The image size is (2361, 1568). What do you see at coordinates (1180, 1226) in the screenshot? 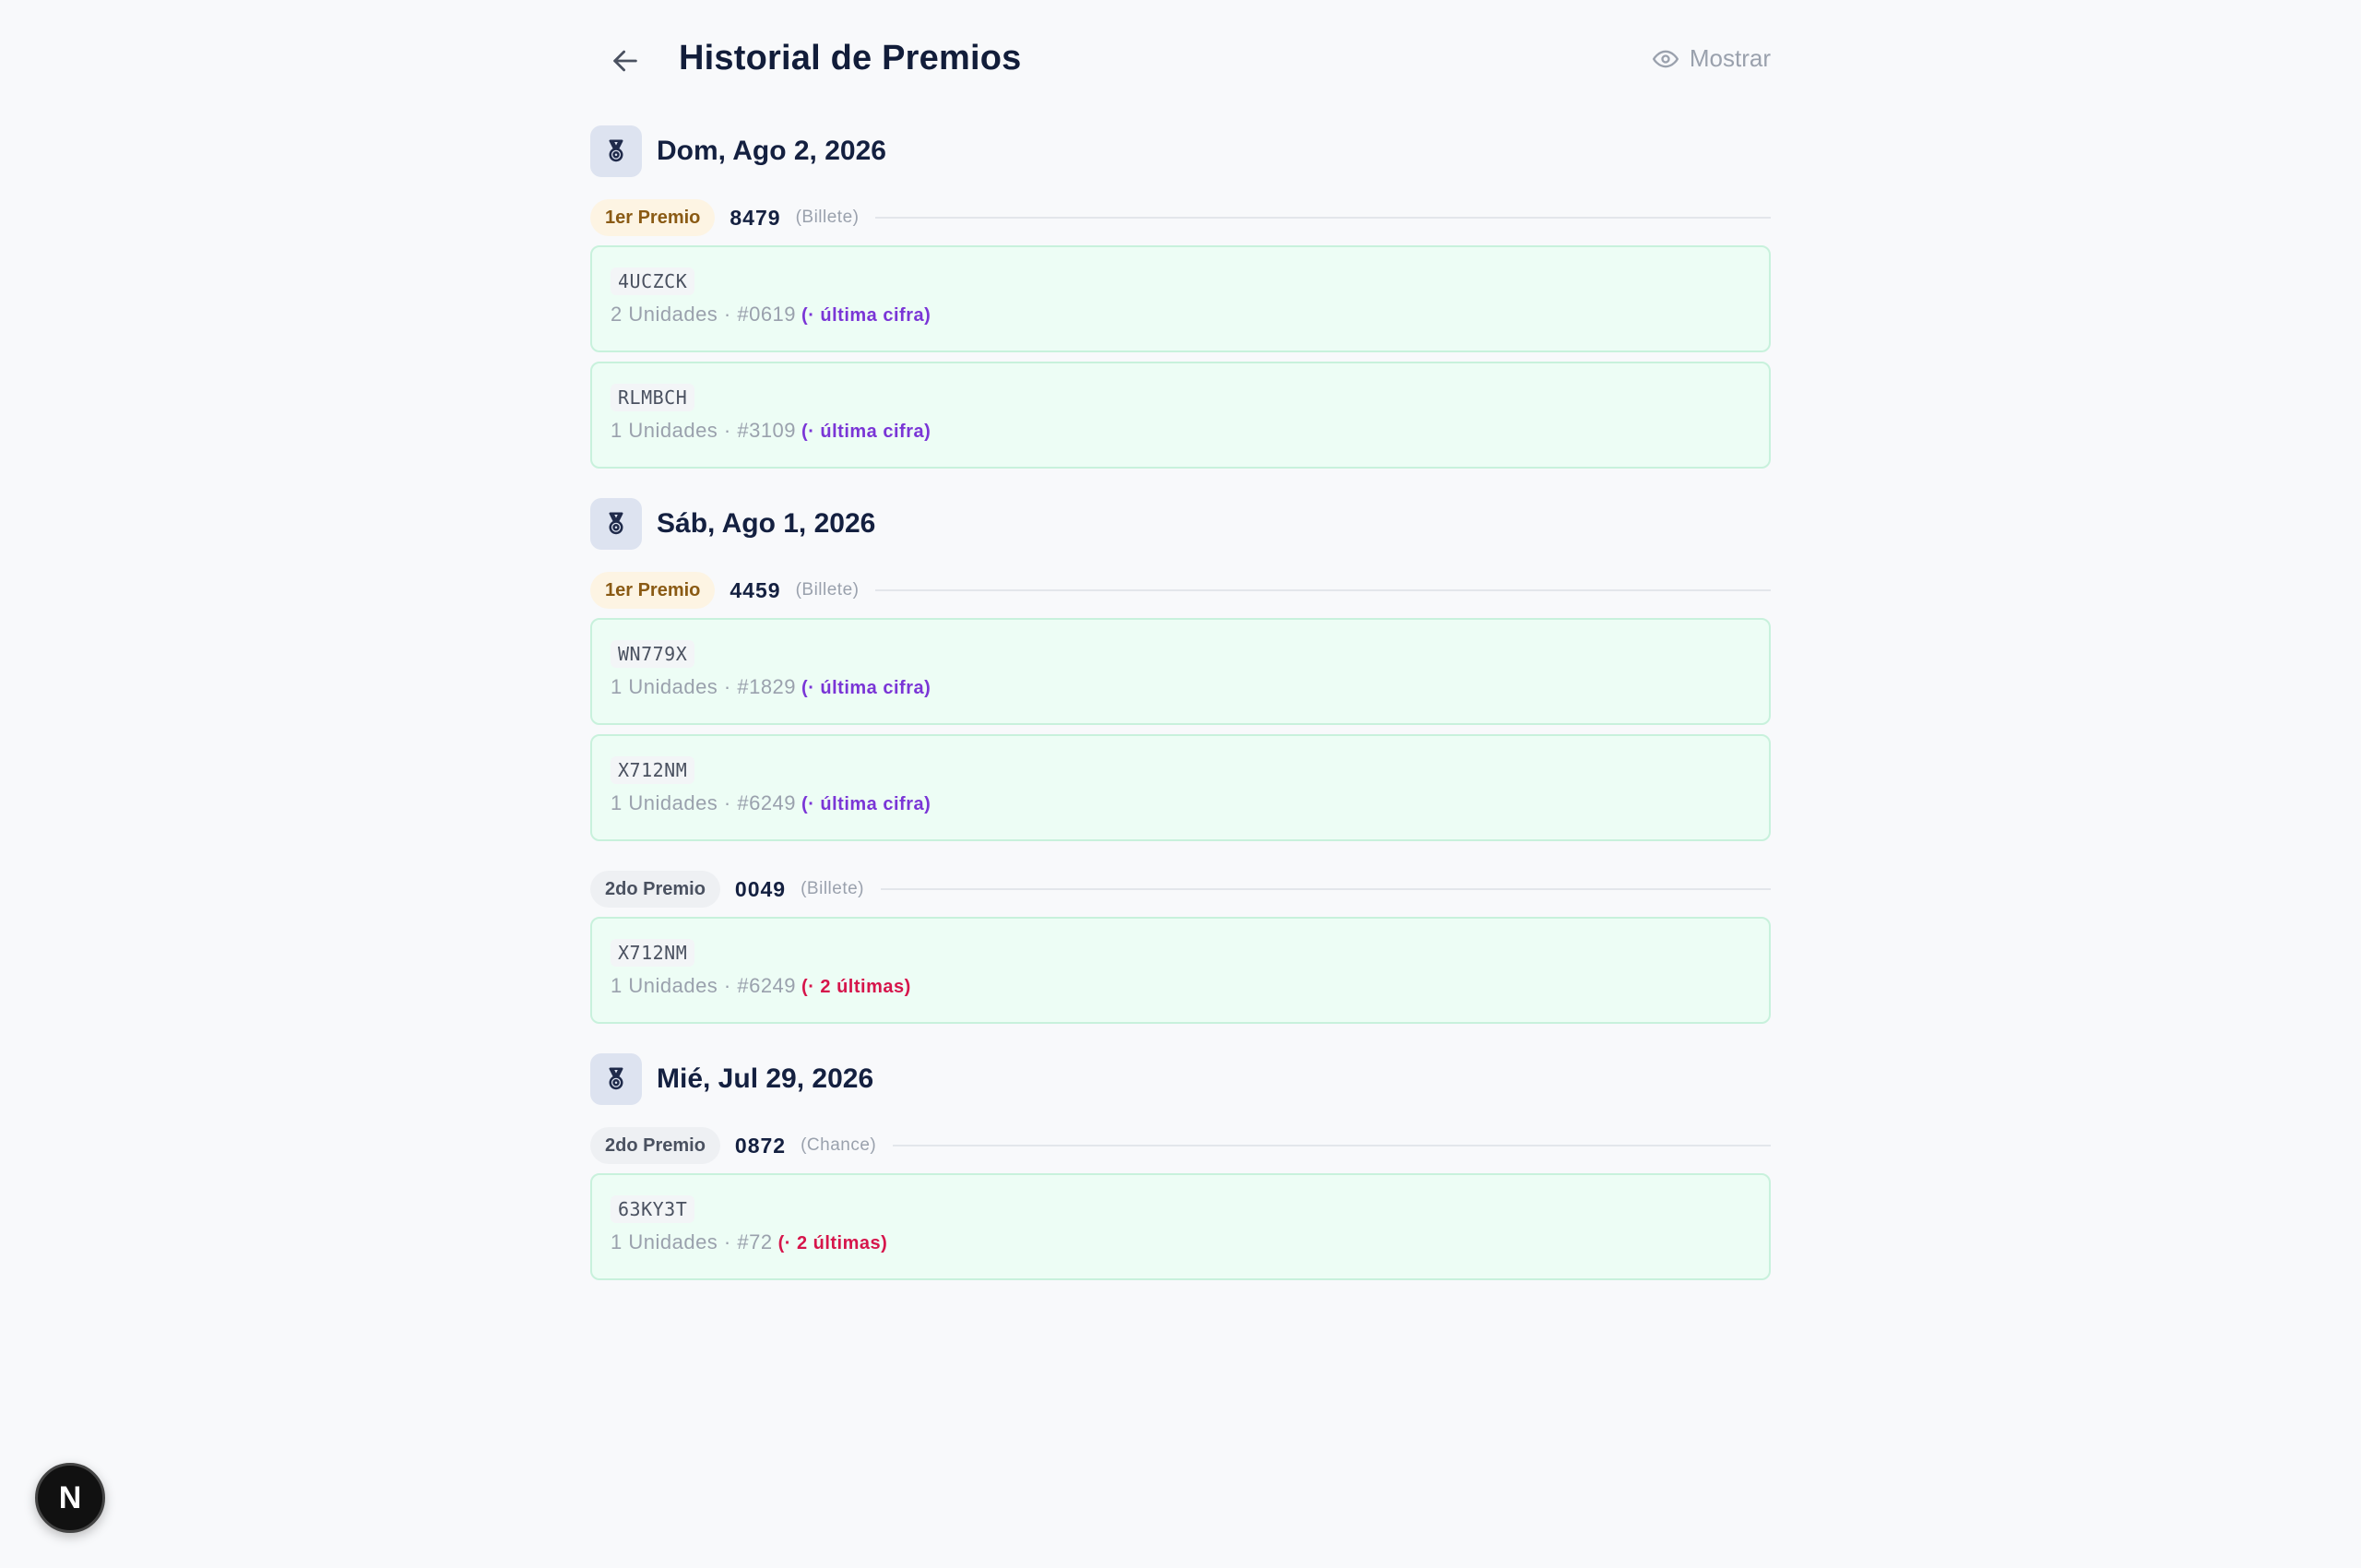
I see `winning-ticket-card: 63KY3T 1 Unidades · #72 (· 2 últimas)` at bounding box center [1180, 1226].